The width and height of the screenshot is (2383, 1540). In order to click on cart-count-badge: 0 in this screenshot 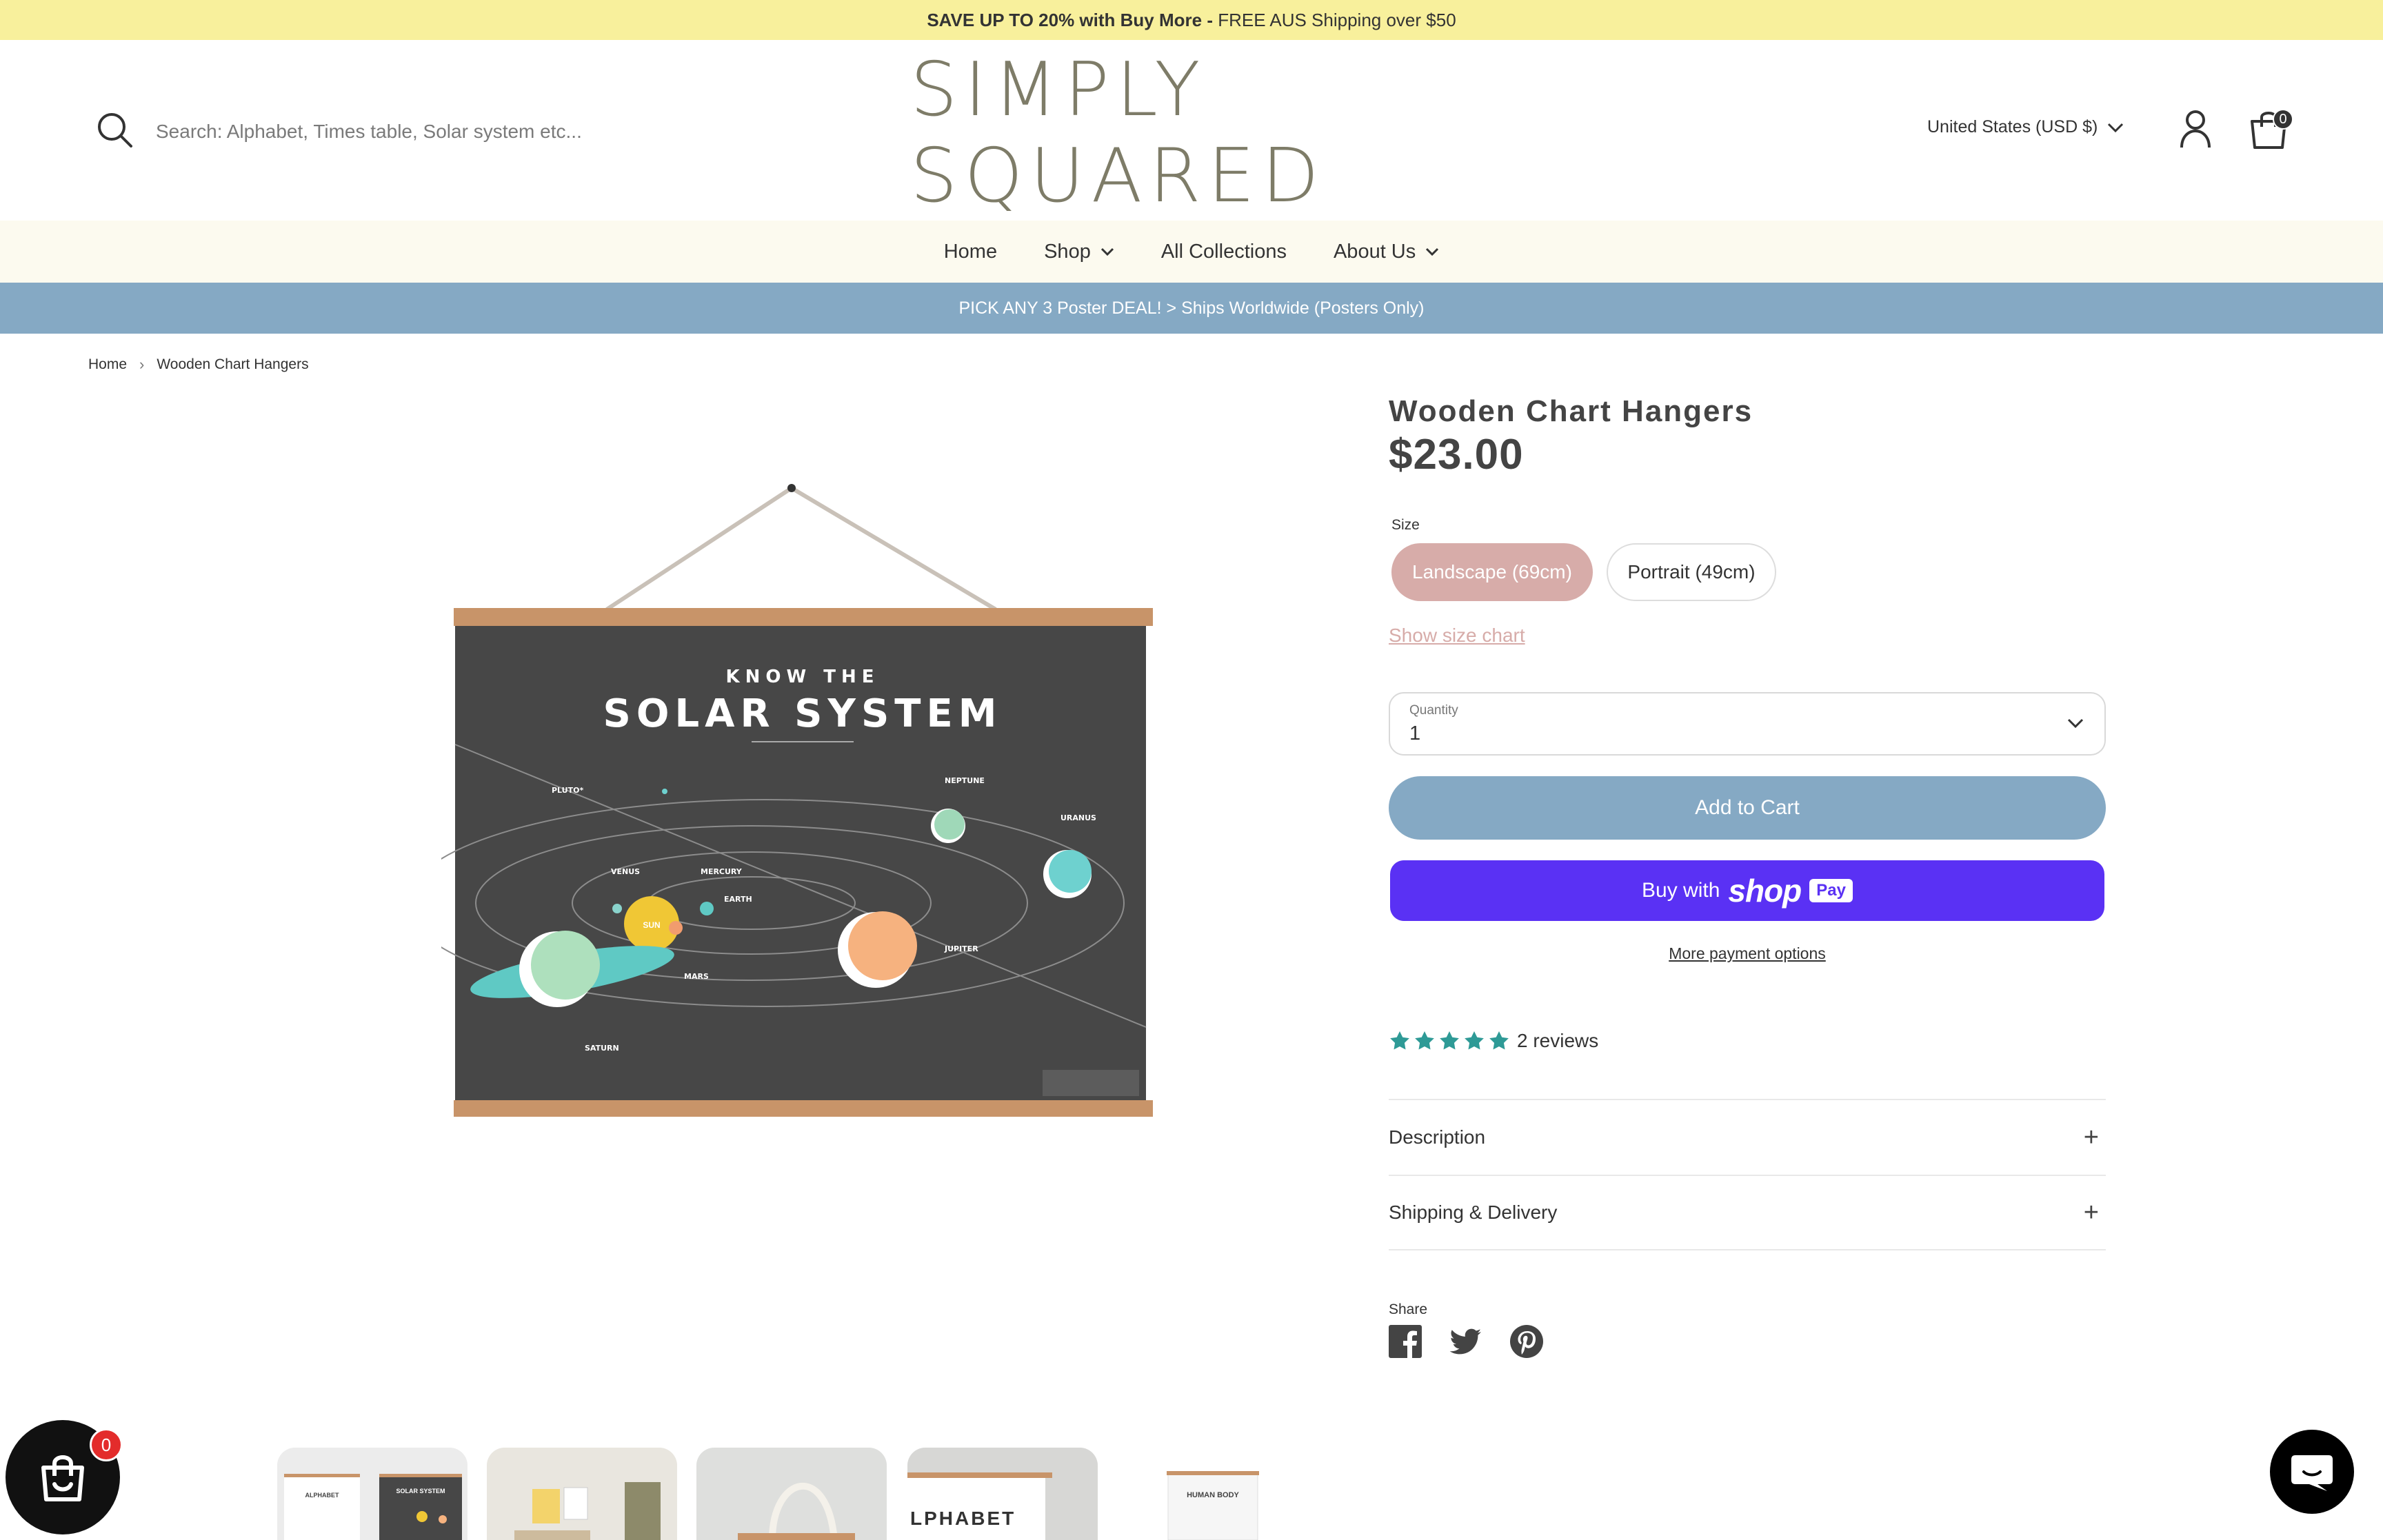, I will do `click(2283, 120)`.